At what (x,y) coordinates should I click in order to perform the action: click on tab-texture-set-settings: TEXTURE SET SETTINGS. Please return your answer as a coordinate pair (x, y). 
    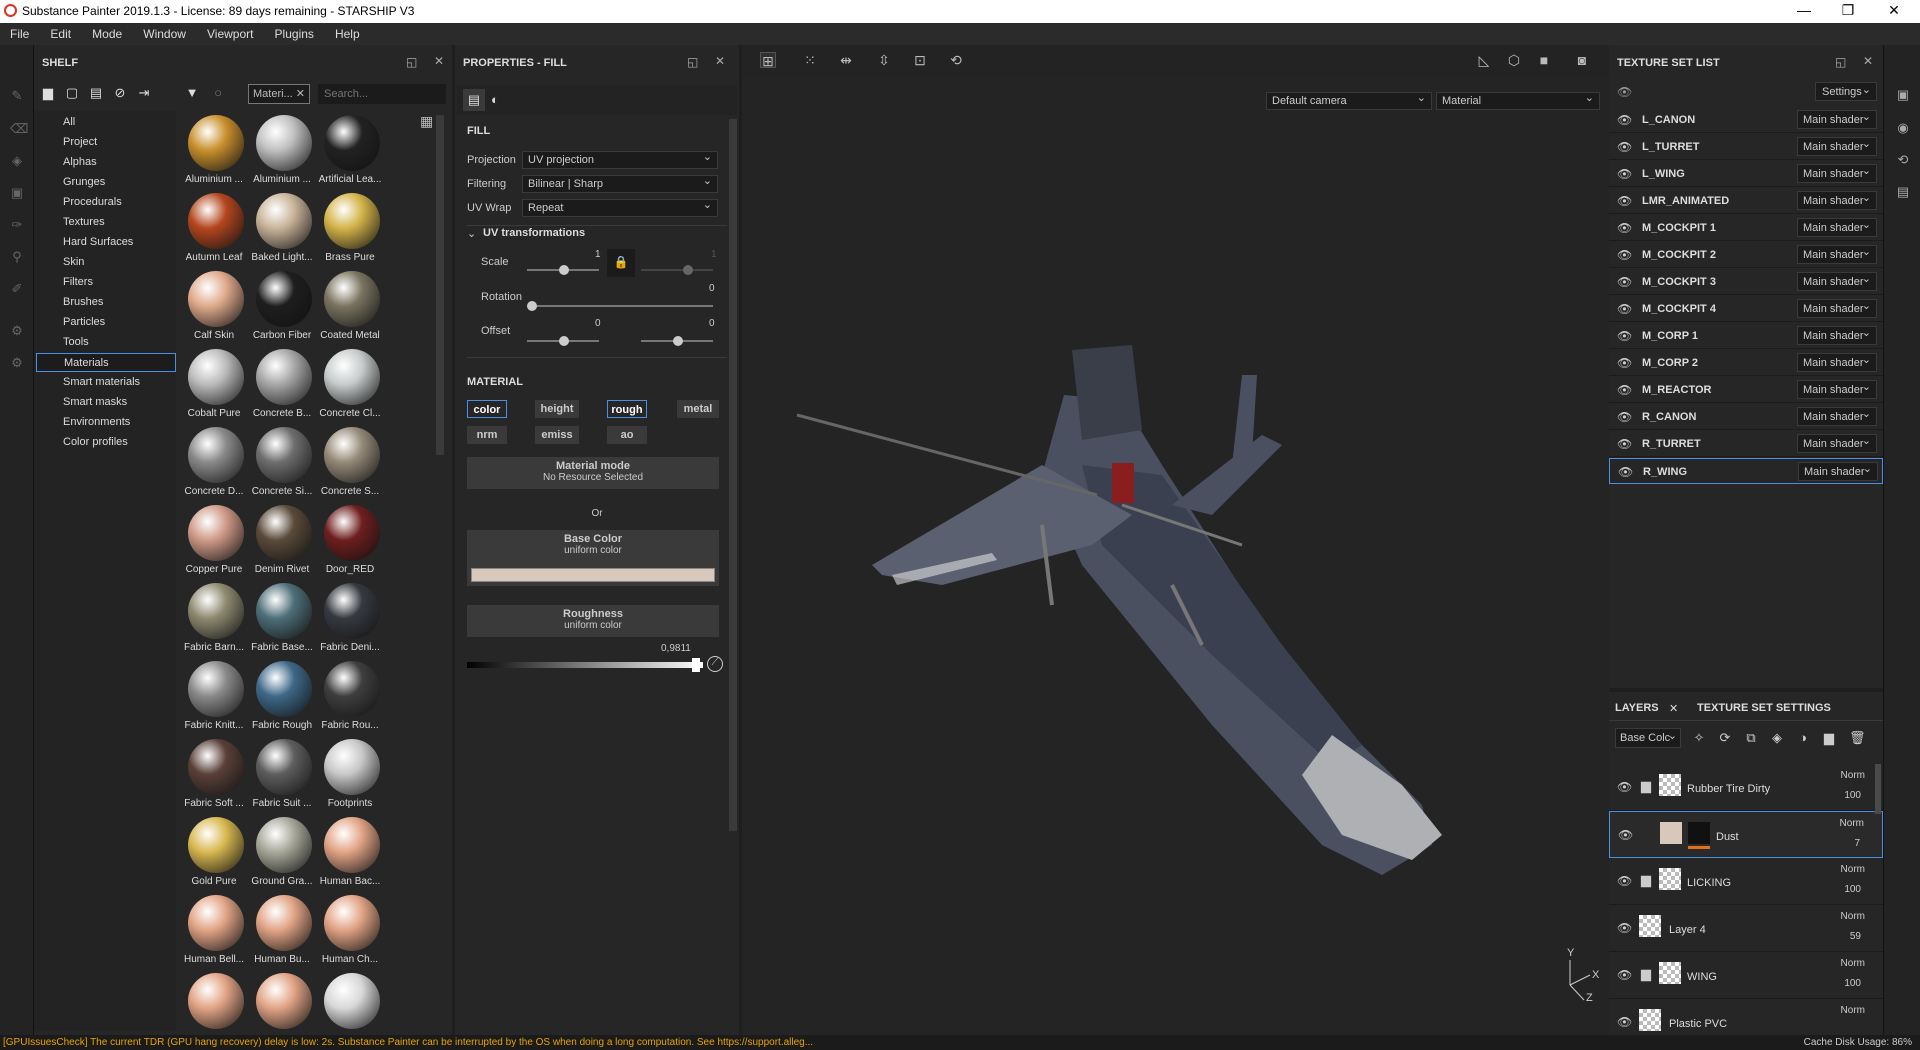
    Looking at the image, I should click on (1764, 708).